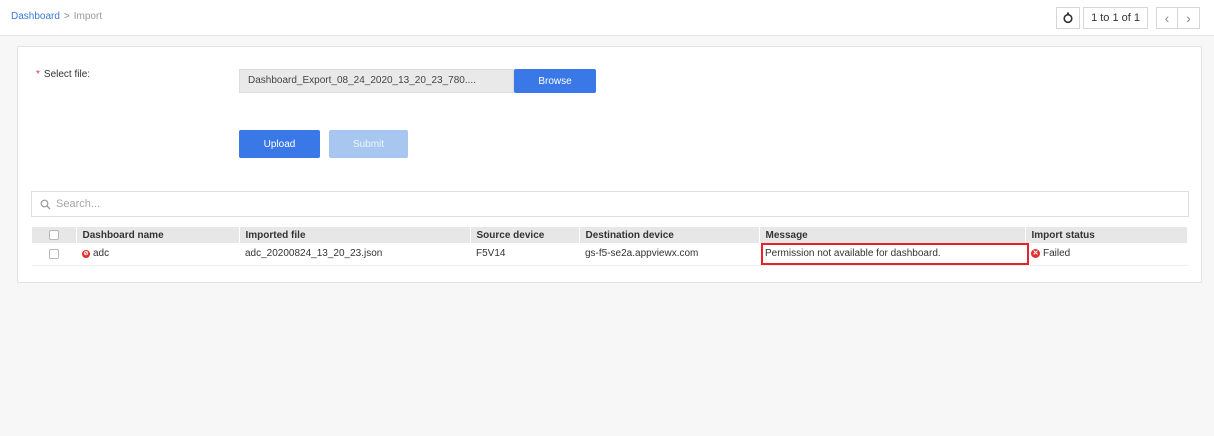  I want to click on message-text: Permission not available for dashboard., so click(853, 254).